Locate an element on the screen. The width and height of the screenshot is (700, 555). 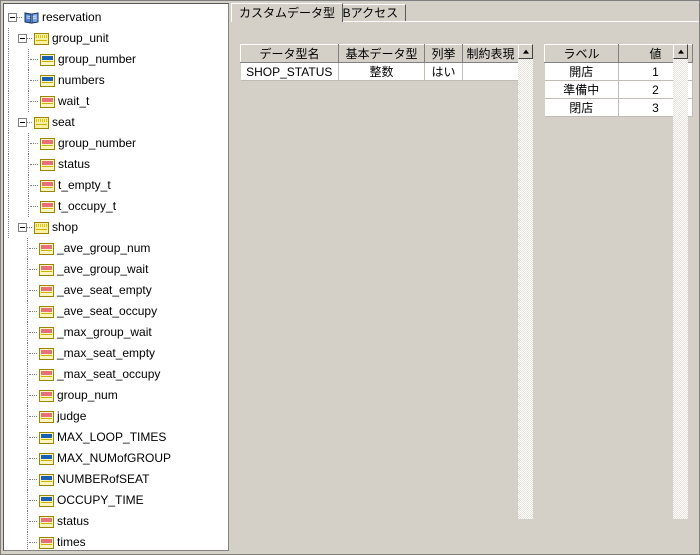
table-row: 準備中 2 is located at coordinates (618, 89).